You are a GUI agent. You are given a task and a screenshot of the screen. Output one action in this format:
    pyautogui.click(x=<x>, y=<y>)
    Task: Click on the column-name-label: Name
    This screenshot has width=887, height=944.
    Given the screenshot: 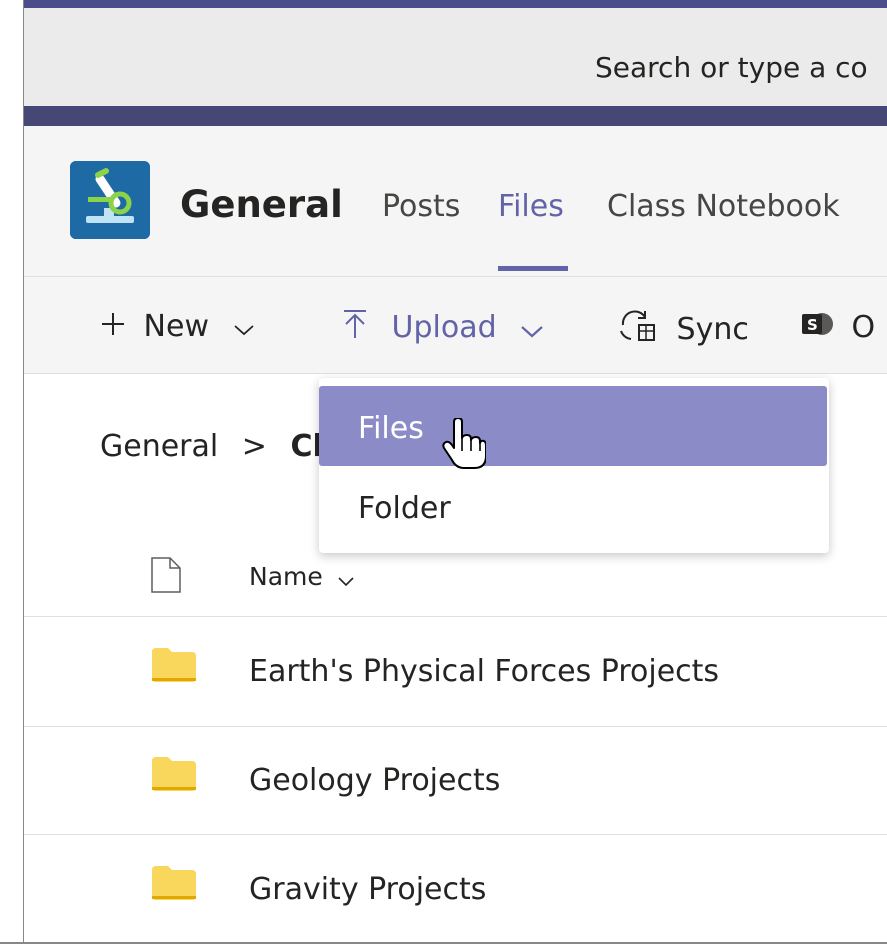 What is the action you would take?
    pyautogui.click(x=286, y=576)
    